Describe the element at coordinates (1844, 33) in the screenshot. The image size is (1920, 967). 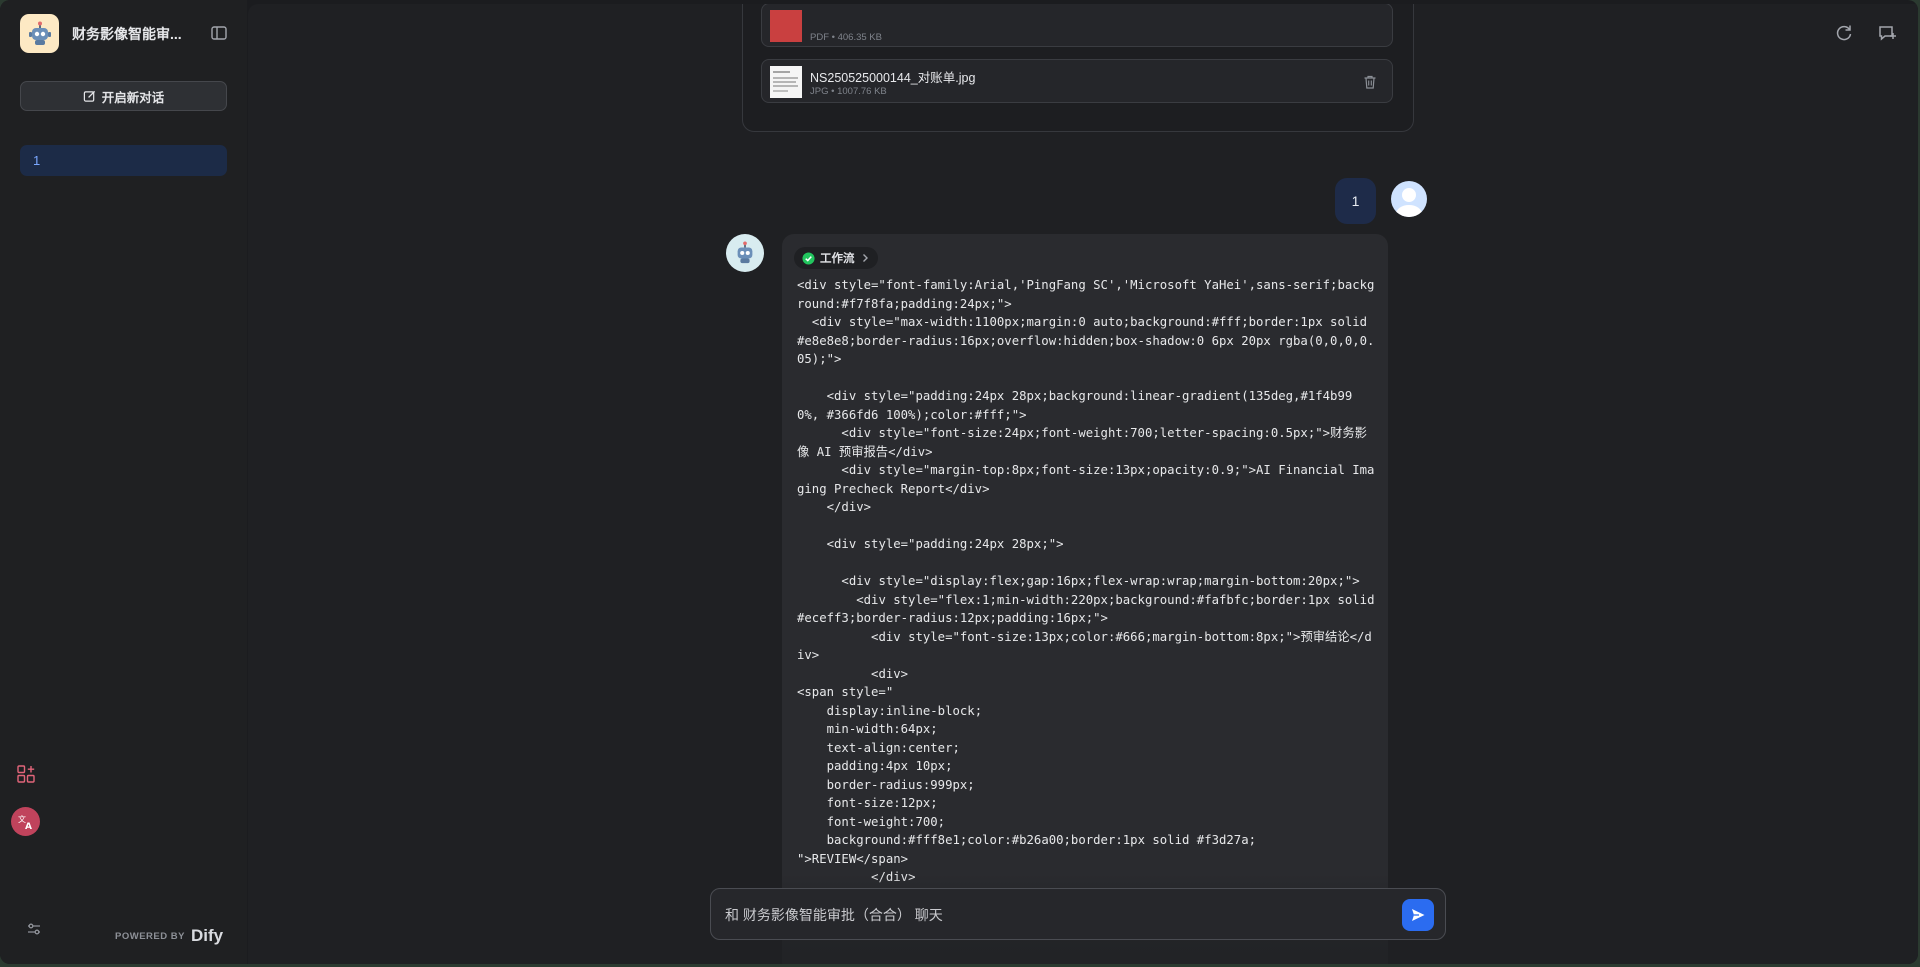
I see `refresh-icon` at that location.